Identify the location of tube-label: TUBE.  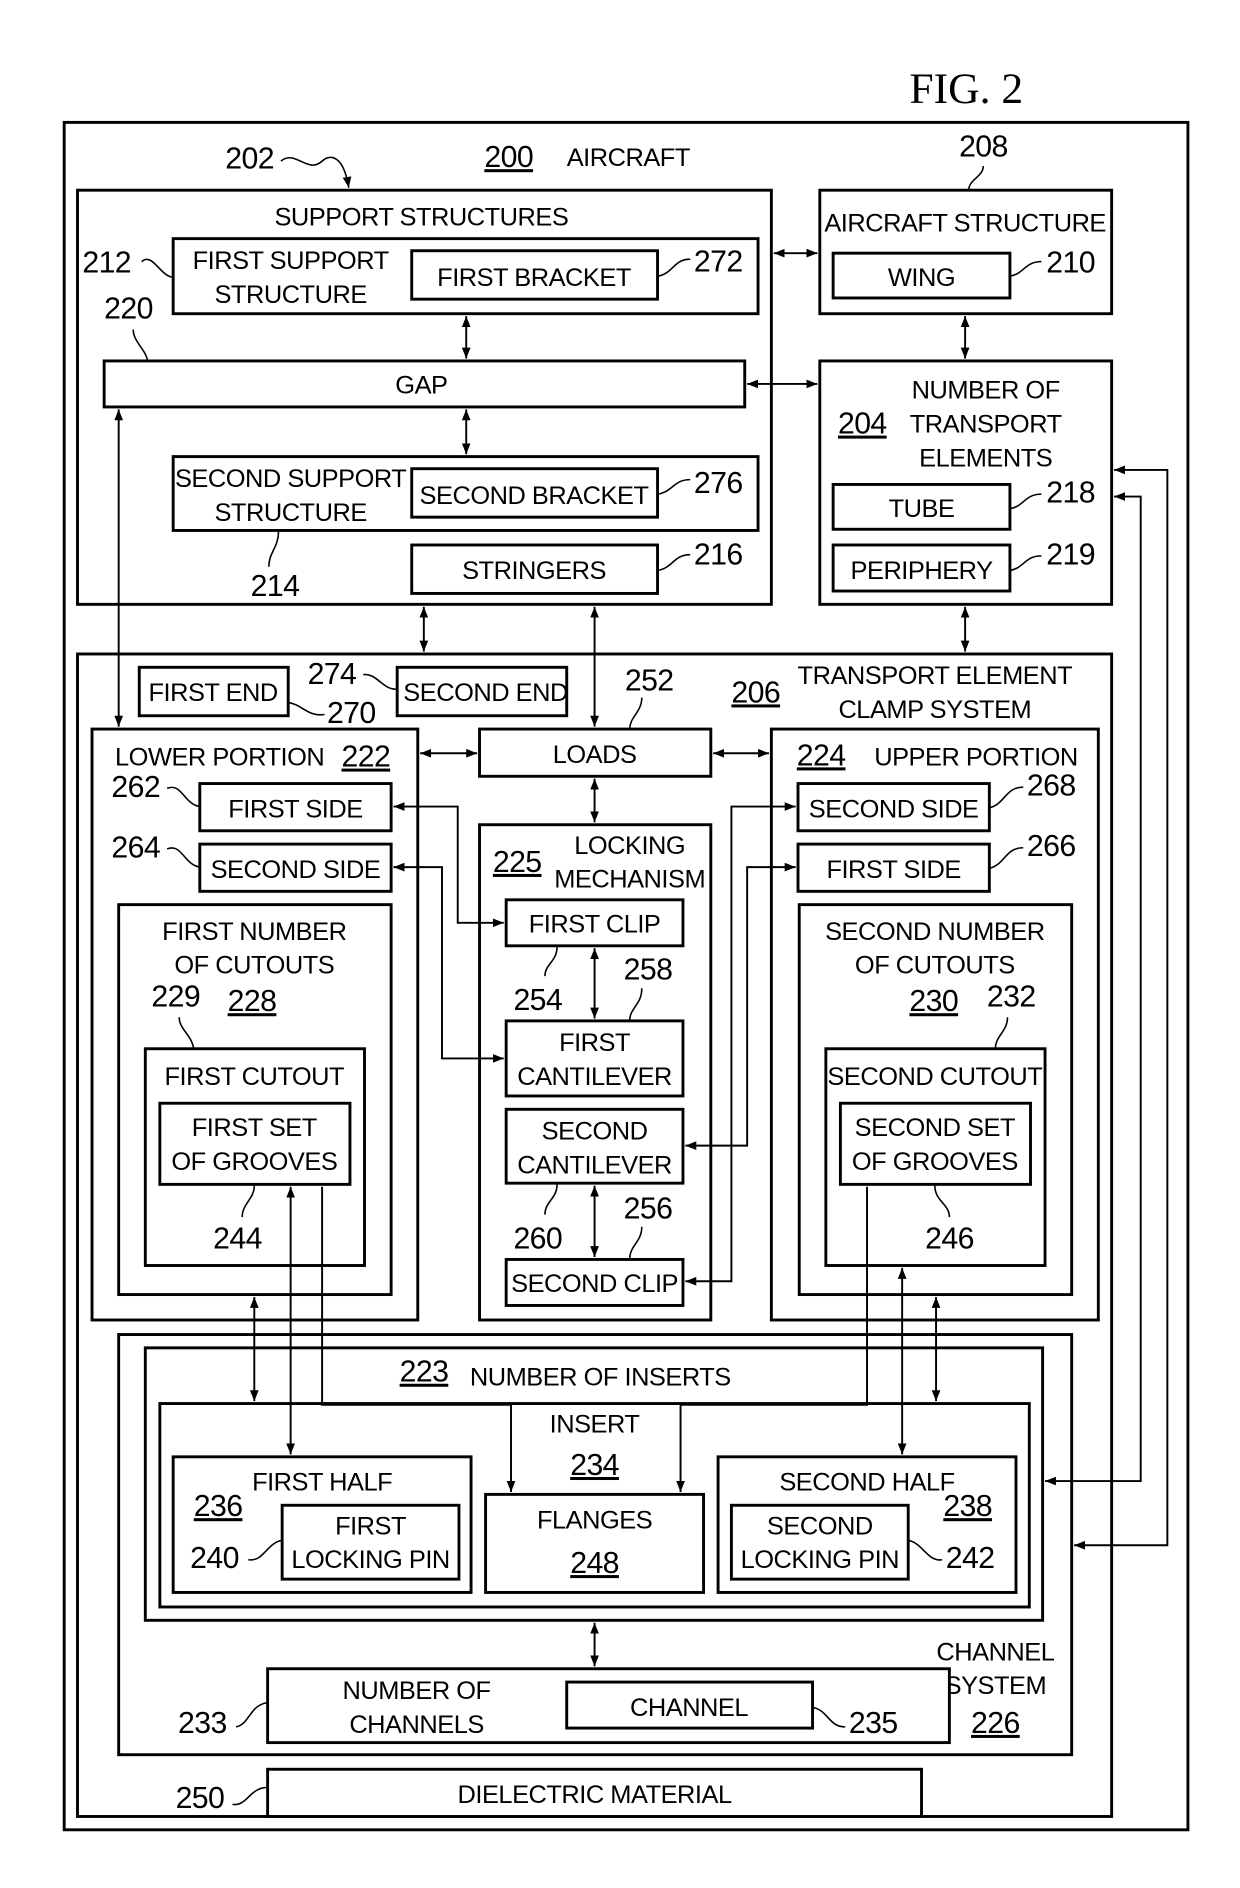
(922, 509).